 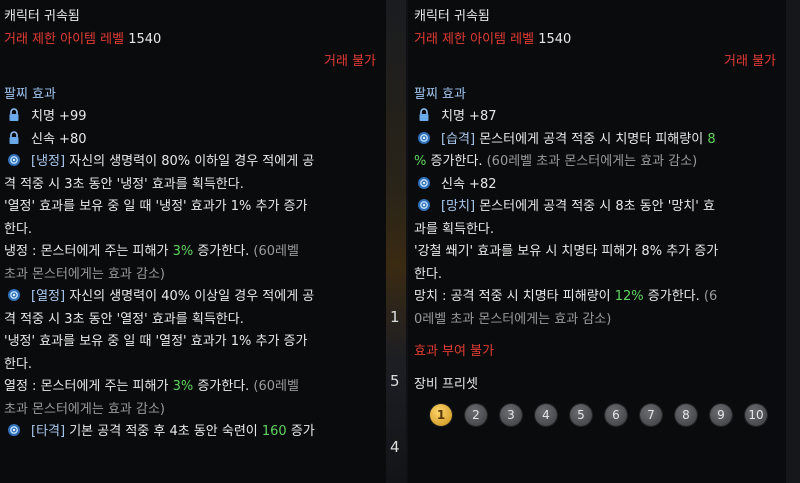 I want to click on effect-text: 기본 공격 적중 후 4초 동안 숙련이, so click(x=163, y=431).